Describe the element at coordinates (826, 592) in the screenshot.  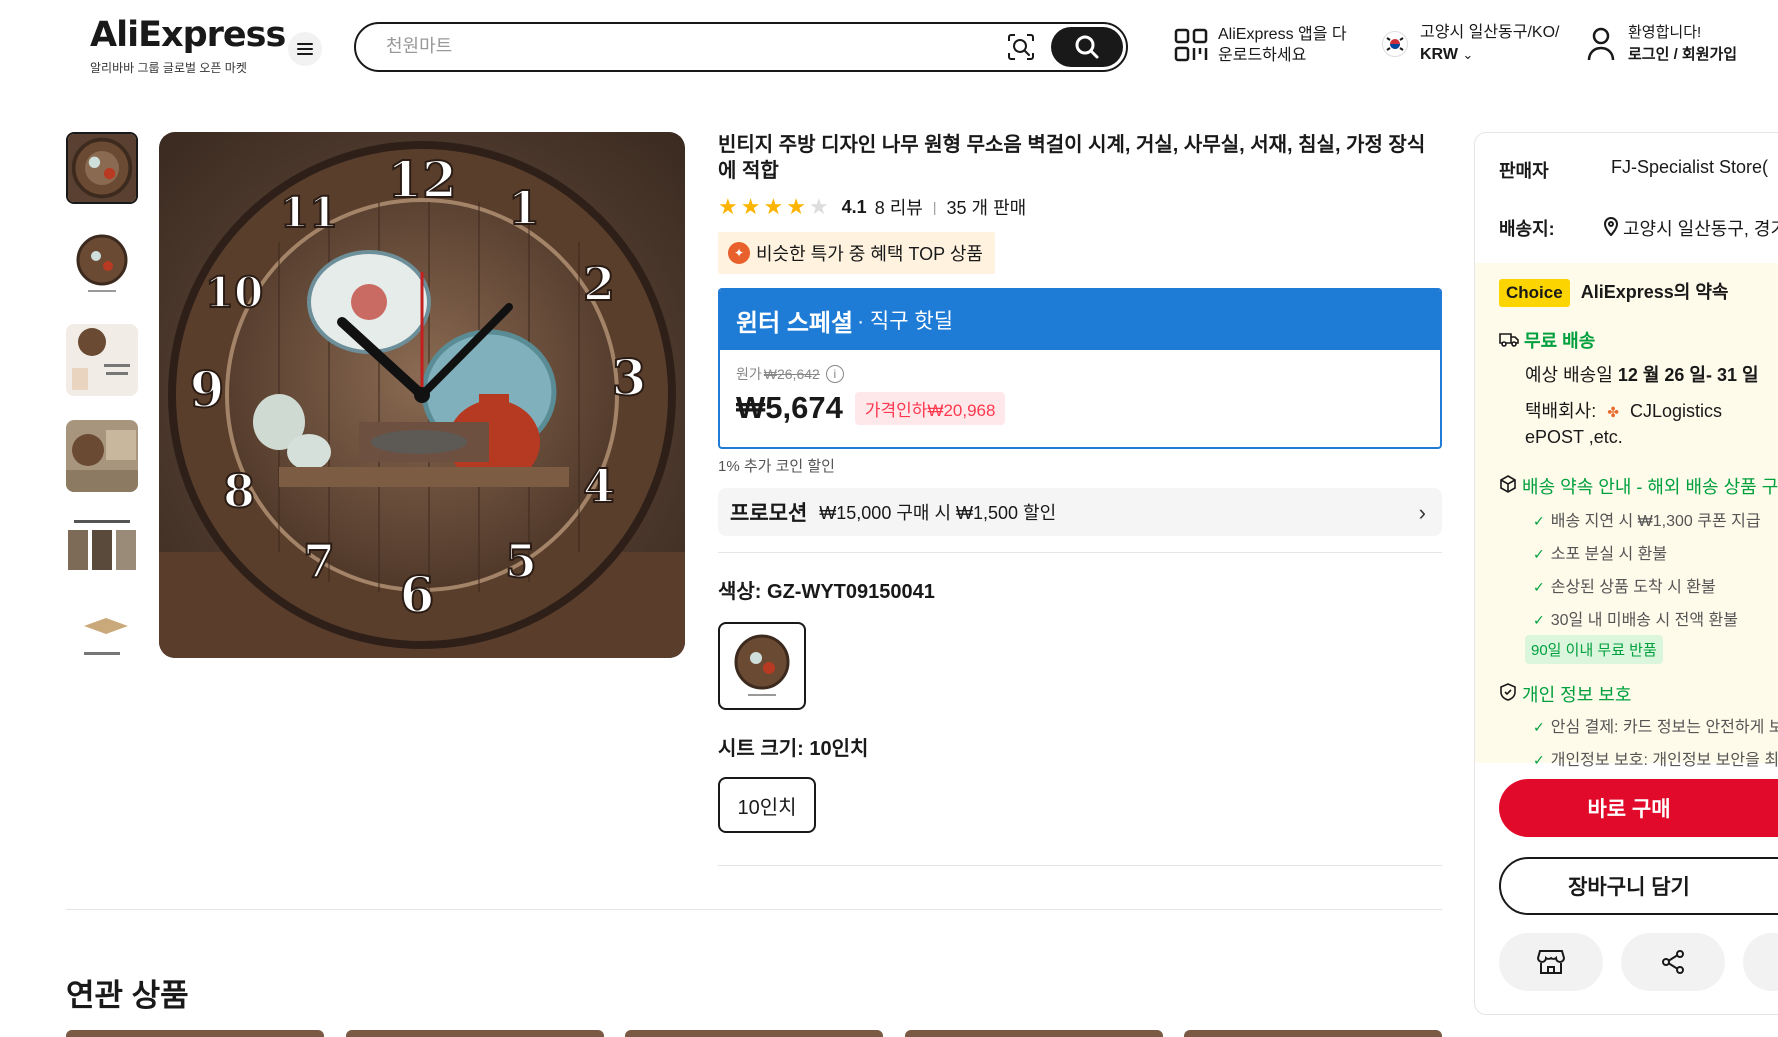
I see `color-label: 색상: GZ-WYT09150041` at that location.